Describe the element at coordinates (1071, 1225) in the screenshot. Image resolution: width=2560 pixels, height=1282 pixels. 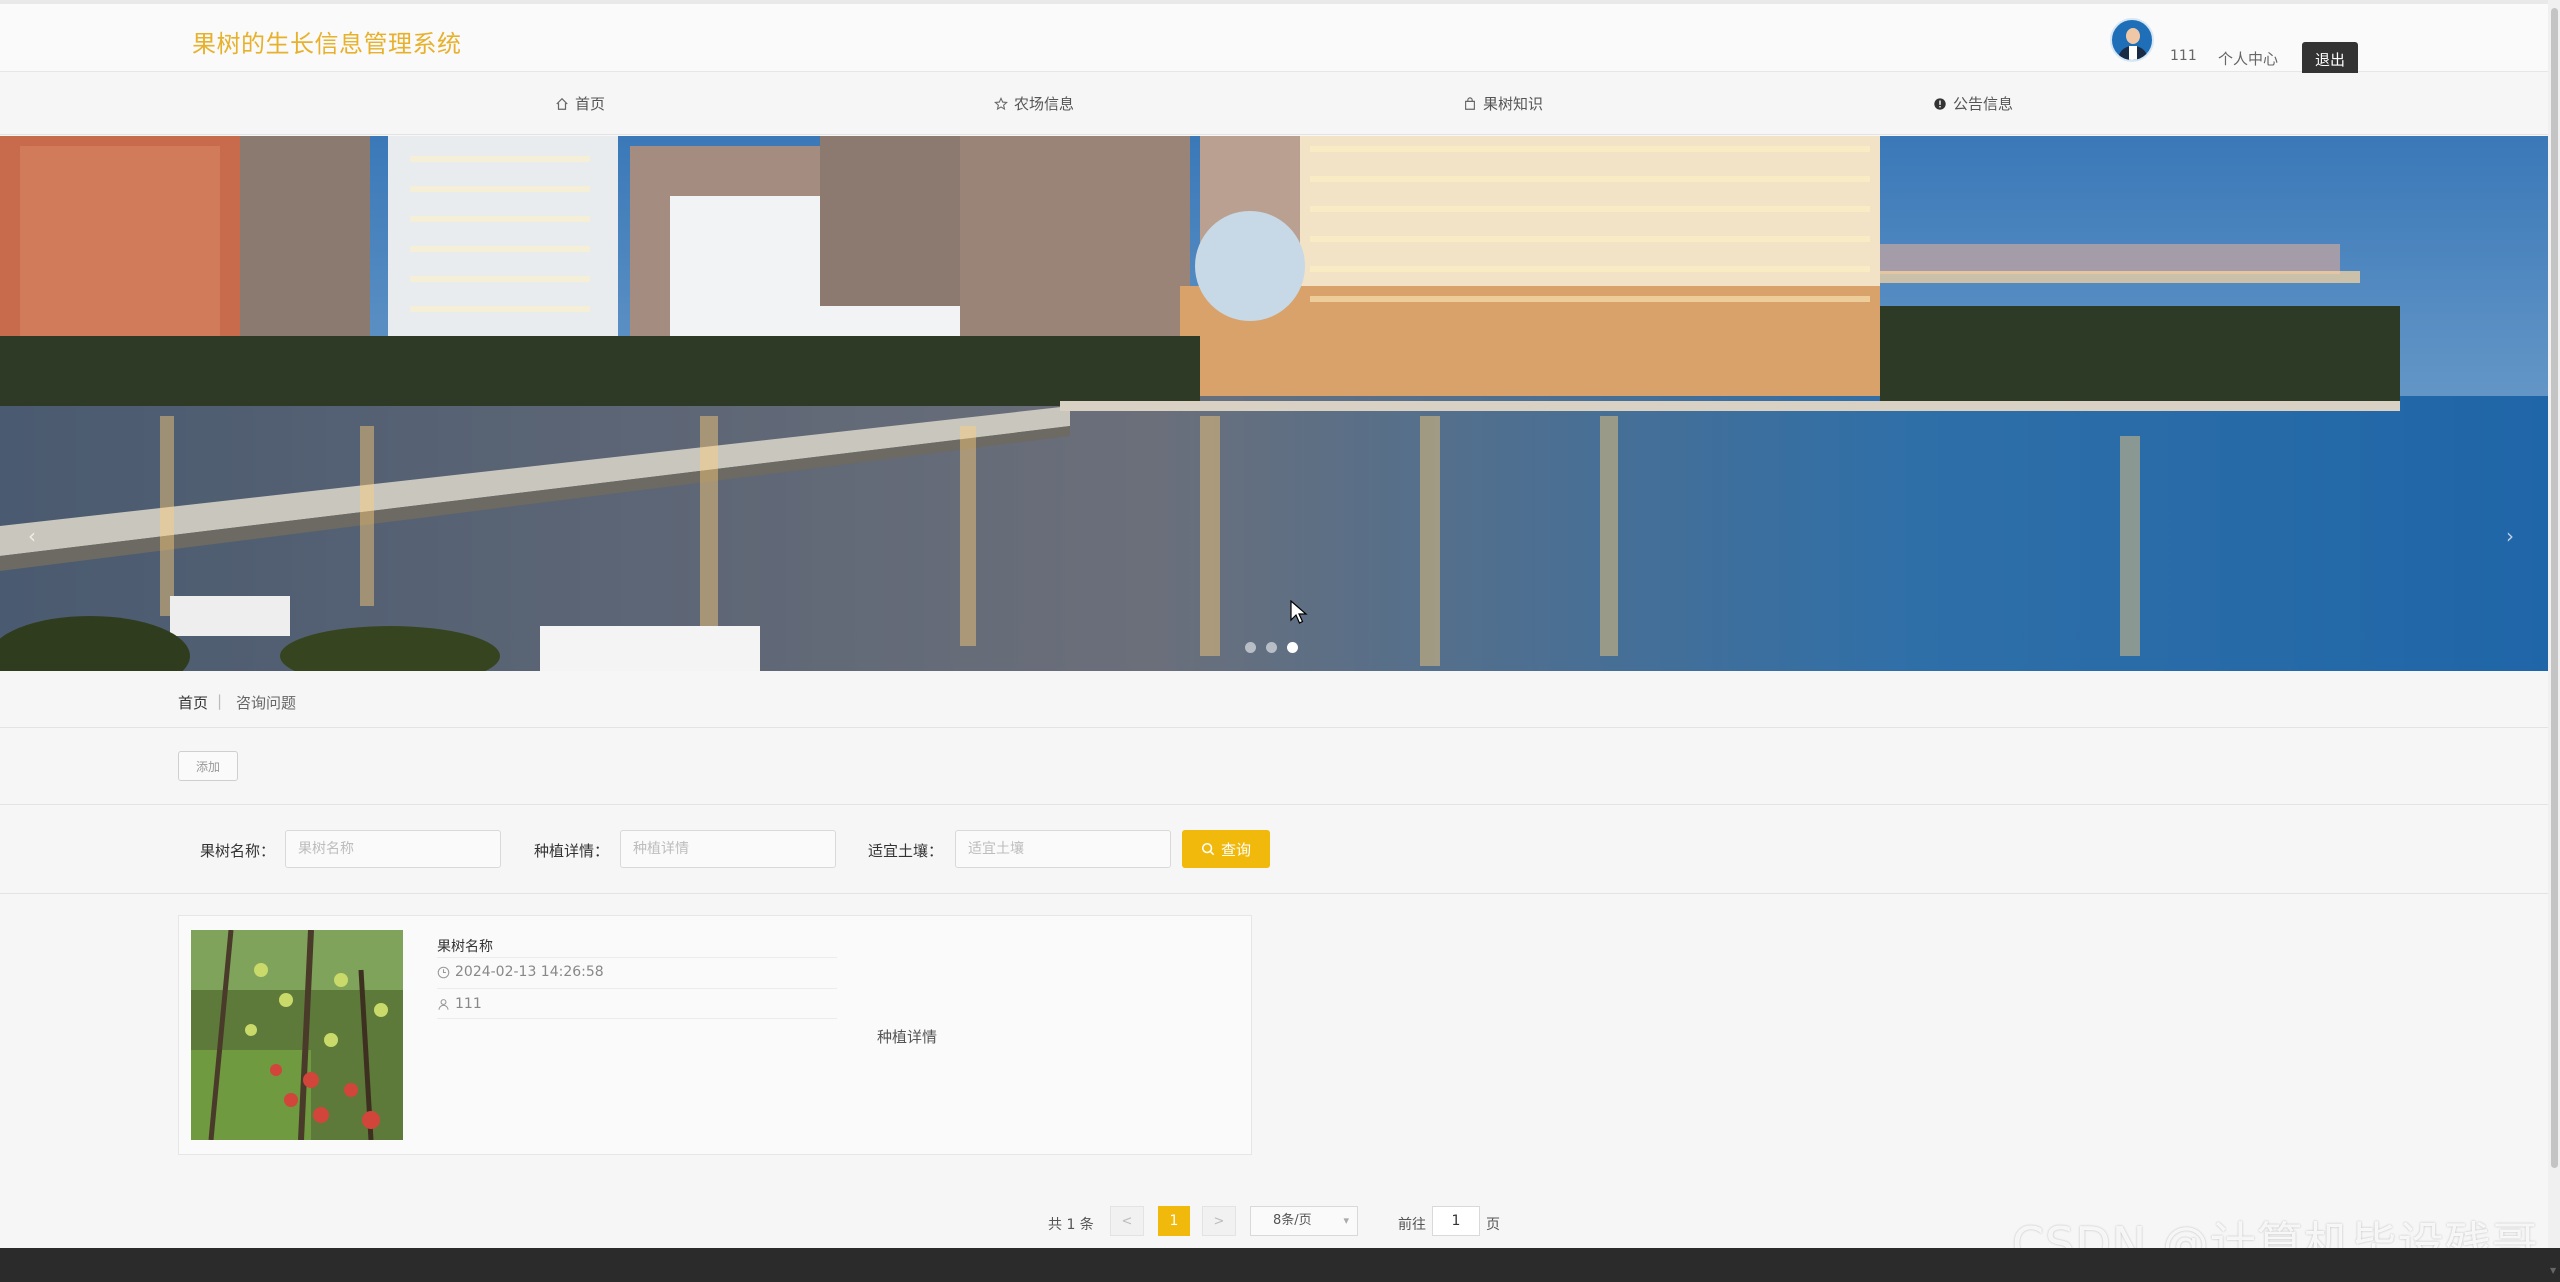
I see `pagination-total: 共 1 条` at that location.